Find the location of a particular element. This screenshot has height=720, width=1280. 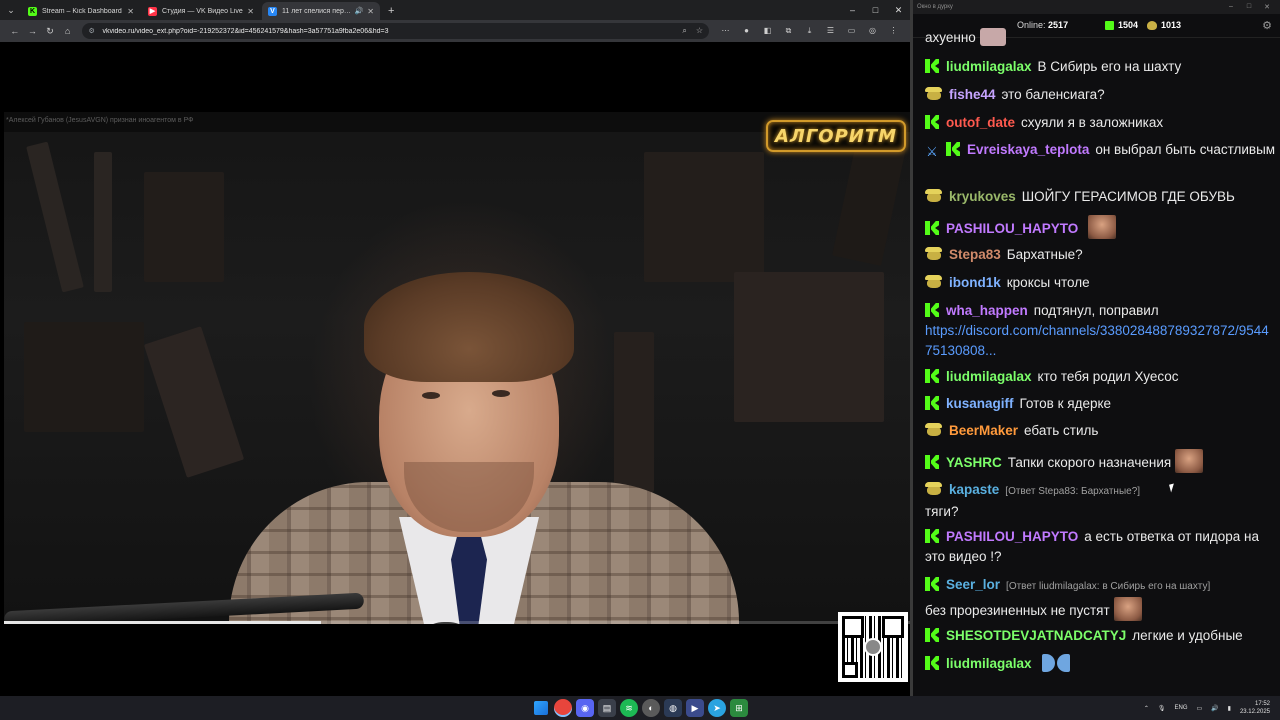

download-icon: ⤓ is located at coordinates (809, 31).